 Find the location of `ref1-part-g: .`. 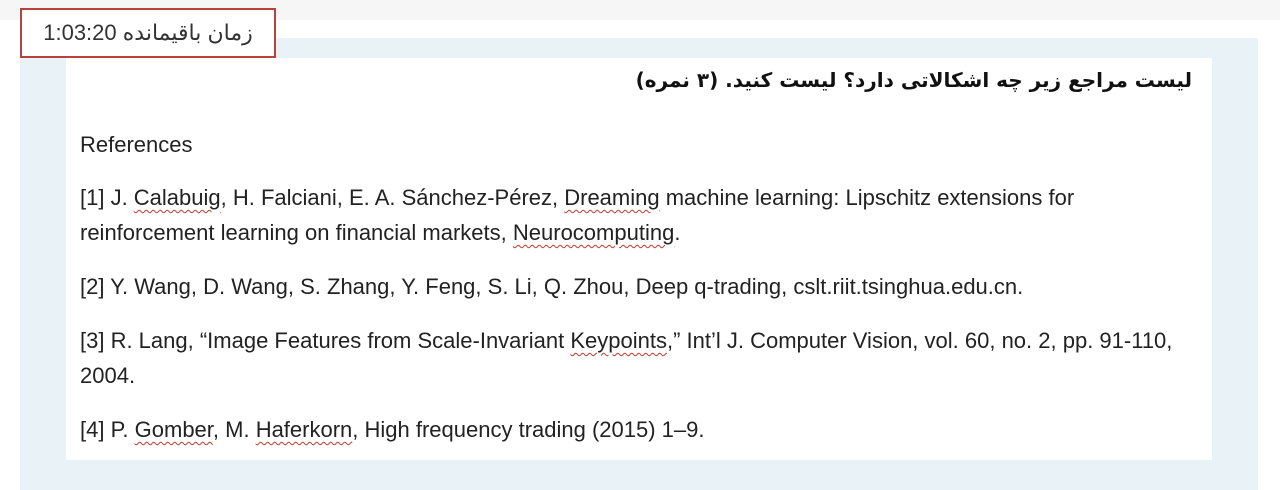

ref1-part-g: . is located at coordinates (677, 232).